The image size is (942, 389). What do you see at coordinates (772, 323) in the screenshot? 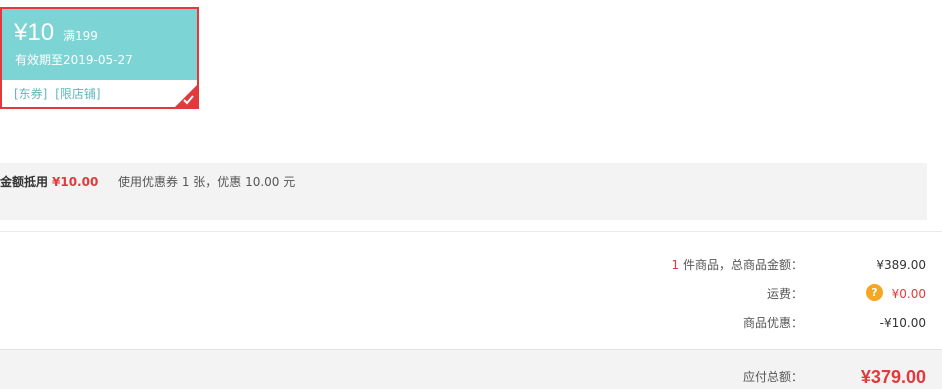
I see `discount-label: 商品优惠：` at bounding box center [772, 323].